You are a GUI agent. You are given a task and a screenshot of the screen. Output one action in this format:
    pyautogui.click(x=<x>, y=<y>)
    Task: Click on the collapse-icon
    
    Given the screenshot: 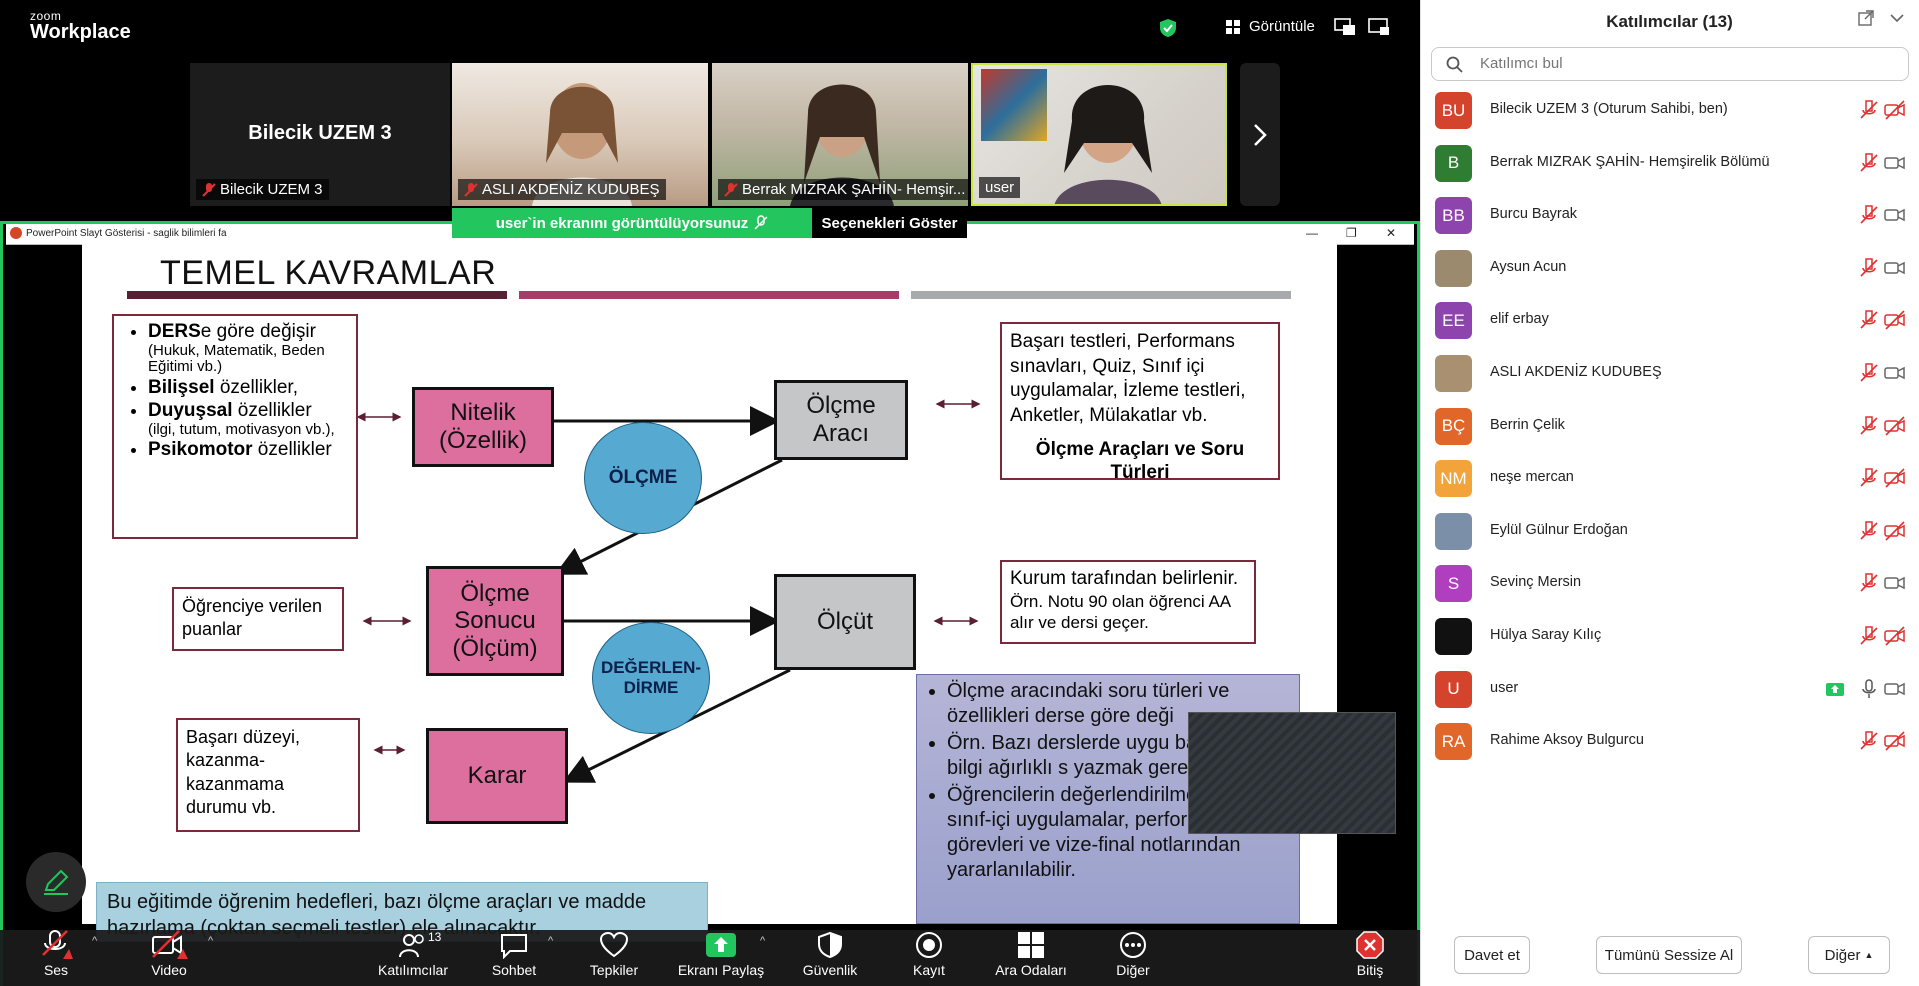 What is the action you would take?
    pyautogui.click(x=1897, y=18)
    